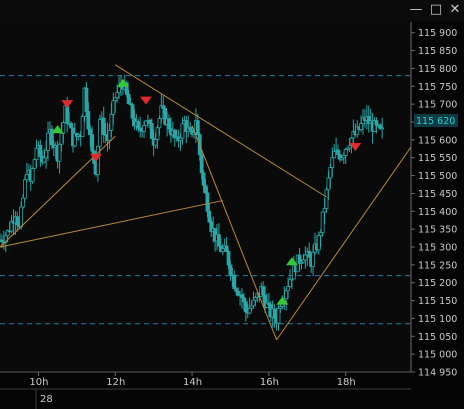  Describe the element at coordinates (437, 301) in the screenshot. I see `y-tick-label: 115 150` at that location.